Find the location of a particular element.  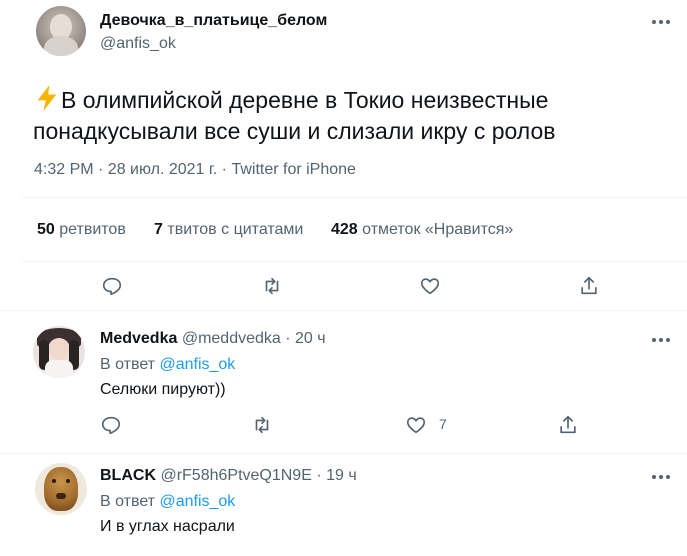

retweets-label: ретвитов is located at coordinates (92, 229).